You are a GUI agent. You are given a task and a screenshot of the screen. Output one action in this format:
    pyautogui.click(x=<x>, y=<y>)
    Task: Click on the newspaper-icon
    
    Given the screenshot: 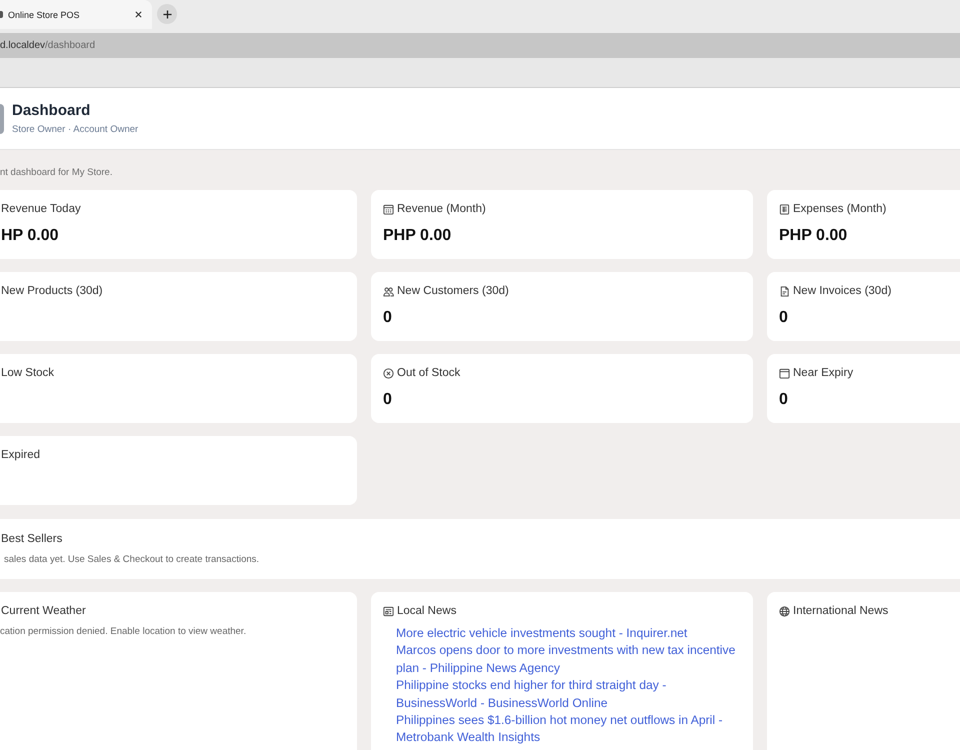 What is the action you would take?
    pyautogui.click(x=388, y=611)
    